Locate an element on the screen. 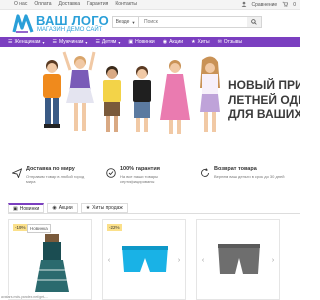  tabs-divider is located at coordinates (154, 213).